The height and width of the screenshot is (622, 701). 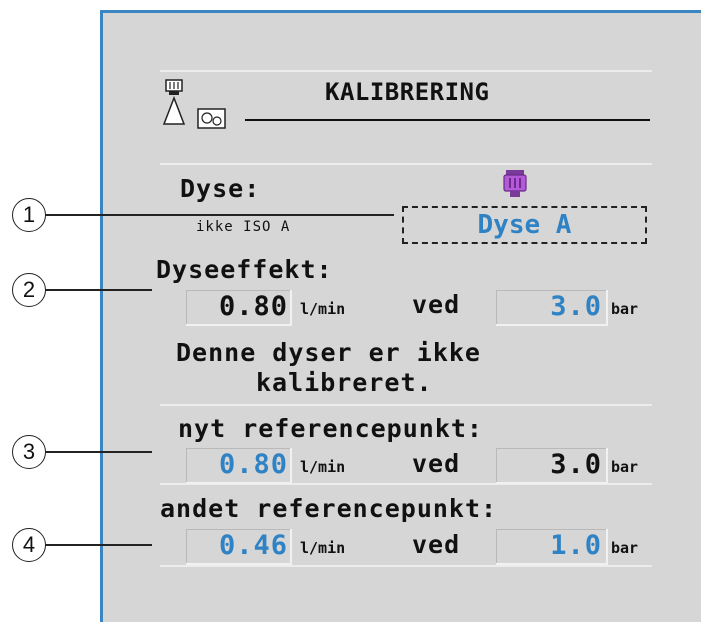 I want to click on other-ref-flow-unit: l/min, so click(x=323, y=548).